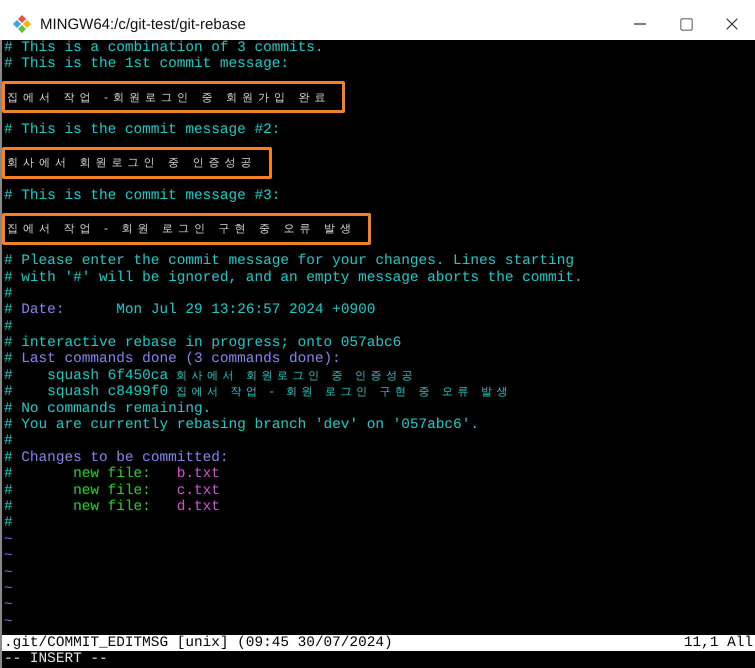 The width and height of the screenshot is (755, 668). I want to click on terminal-text: Last commands done (3 commands done):, so click(180, 359).